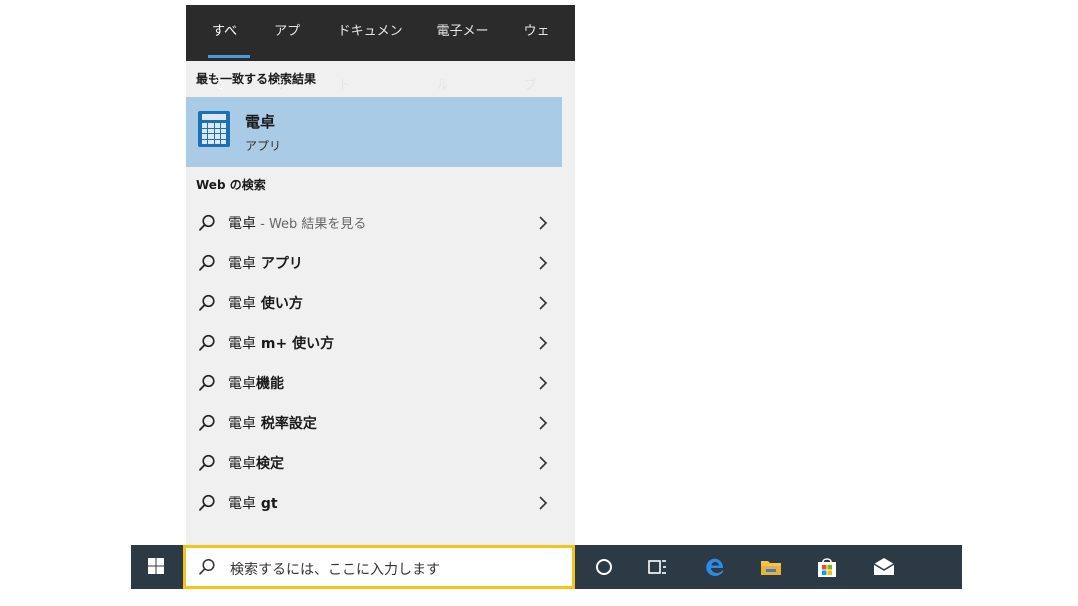  Describe the element at coordinates (380, 503) in the screenshot. I see `web-suggestion-item: 電卓 gt` at that location.